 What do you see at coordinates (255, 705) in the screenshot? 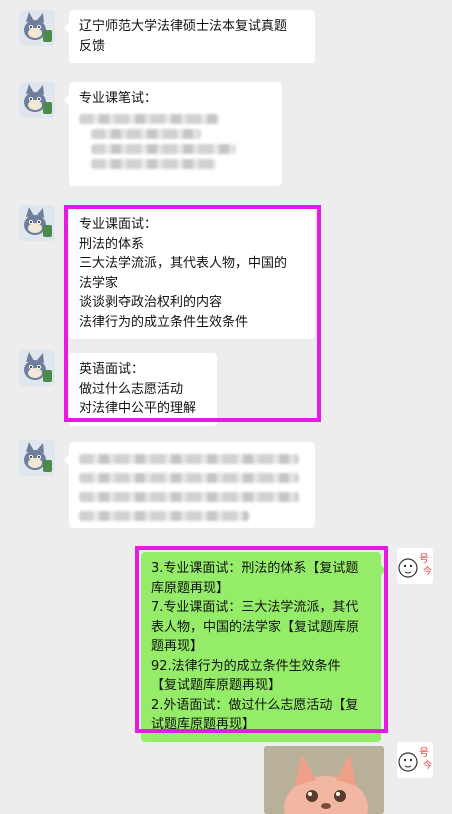
I see `message-text: 2.外语面试：做过什么志愿活动【复` at bounding box center [255, 705].